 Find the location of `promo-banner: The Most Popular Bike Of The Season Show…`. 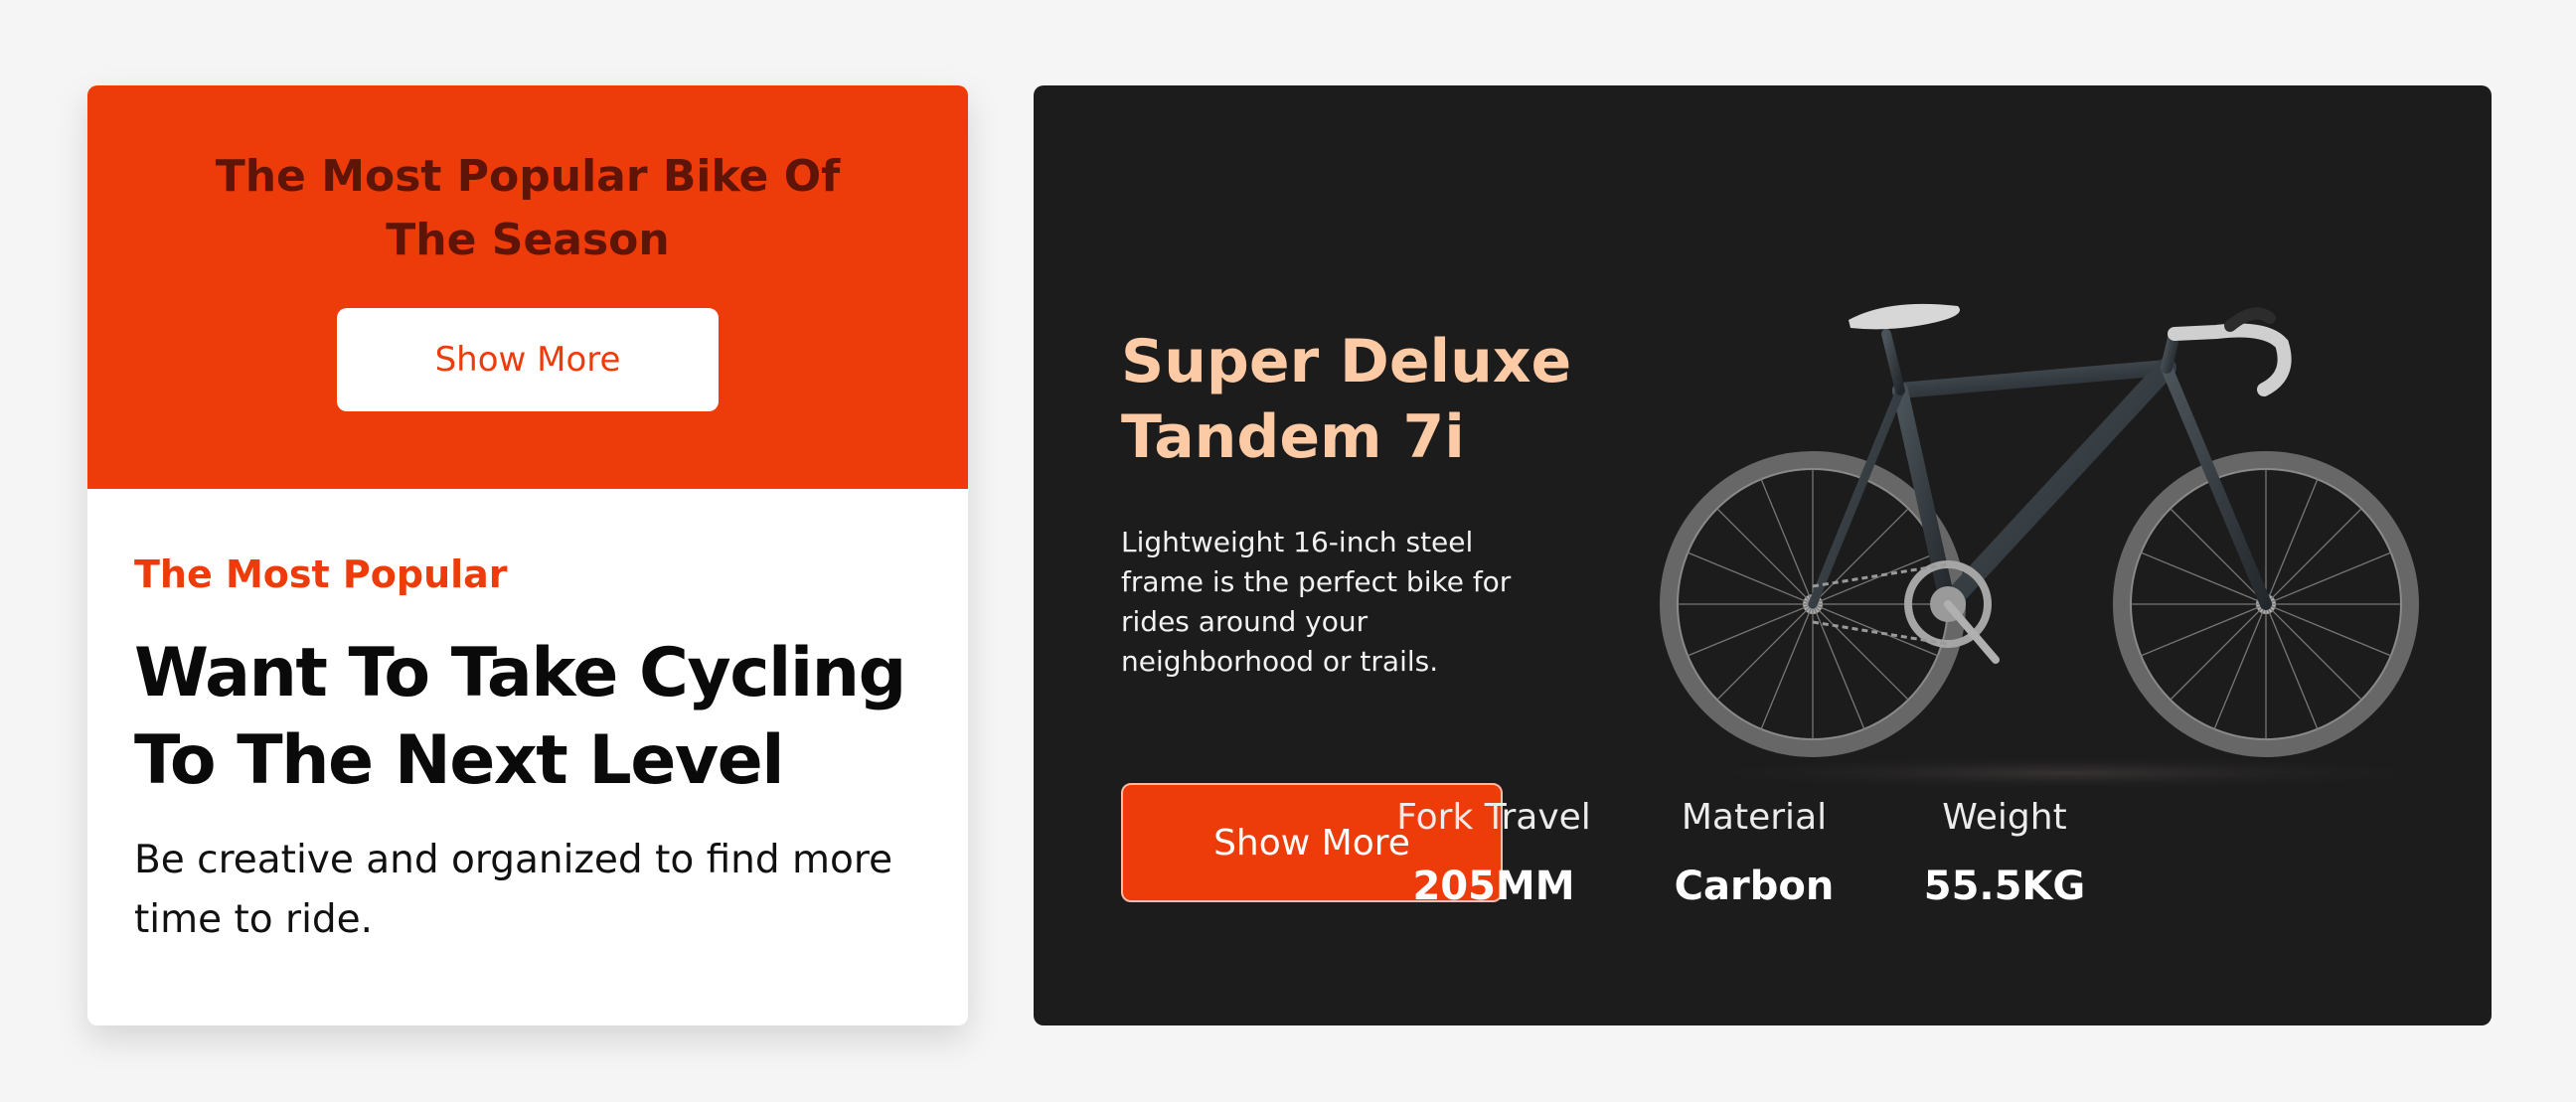

promo-banner: The Most Popular Bike Of The Season Show… is located at coordinates (527, 287).